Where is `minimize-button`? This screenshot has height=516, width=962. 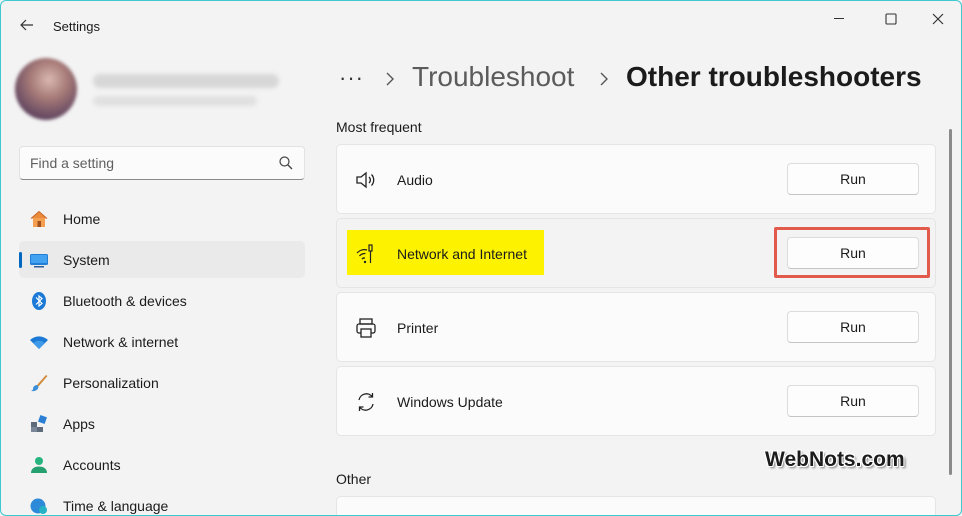 minimize-button is located at coordinates (840, 19).